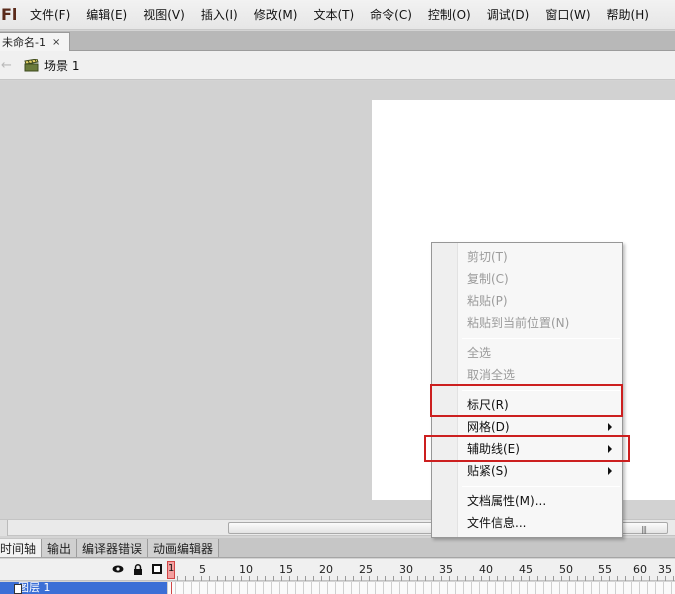 Image resolution: width=675 pixels, height=594 pixels. I want to click on playhead-line, so click(171, 588).